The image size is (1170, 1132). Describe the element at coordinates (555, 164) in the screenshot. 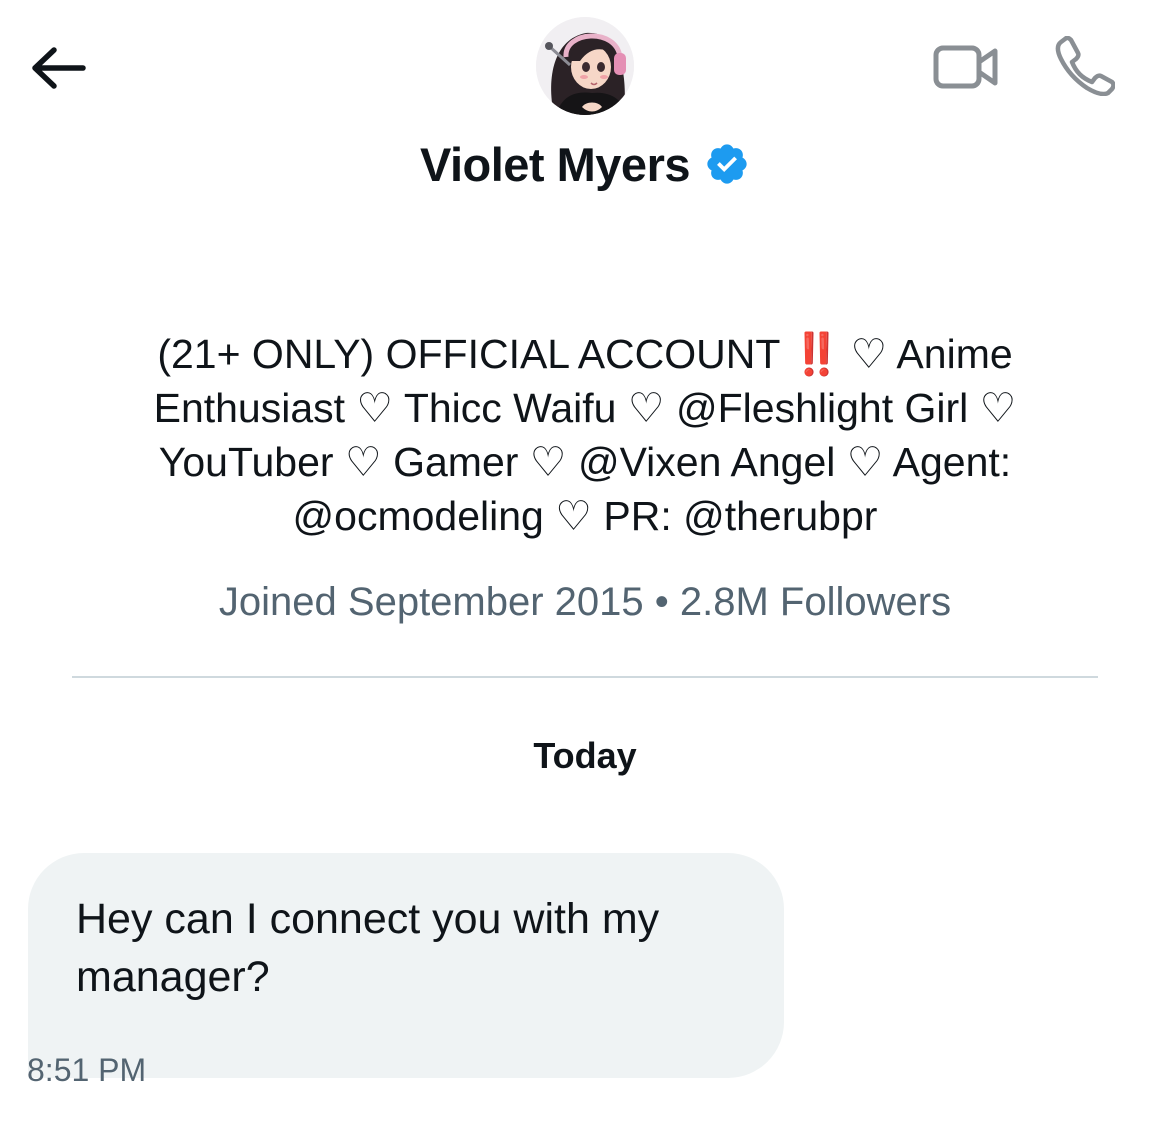

I see `display-name: Violet Myers` at that location.